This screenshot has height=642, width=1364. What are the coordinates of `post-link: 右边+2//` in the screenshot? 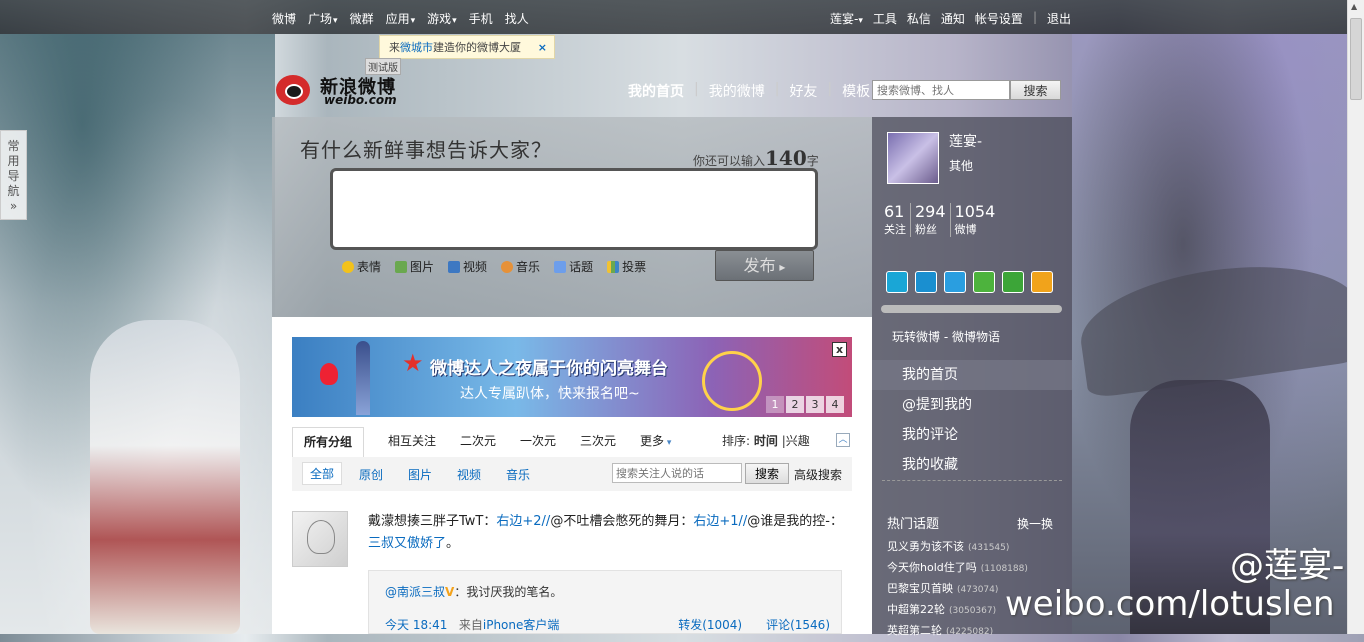 It's located at (523, 521).